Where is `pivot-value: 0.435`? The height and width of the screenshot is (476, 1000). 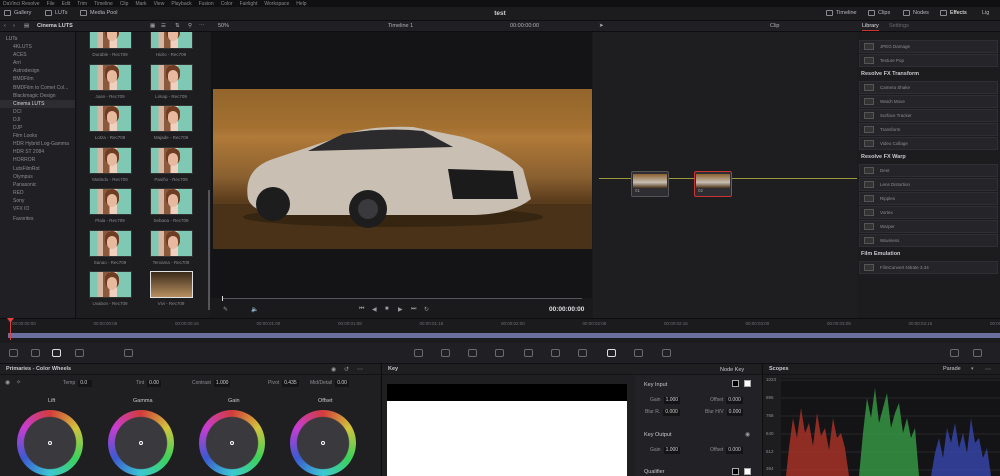 pivot-value: 0.435 is located at coordinates (290, 383).